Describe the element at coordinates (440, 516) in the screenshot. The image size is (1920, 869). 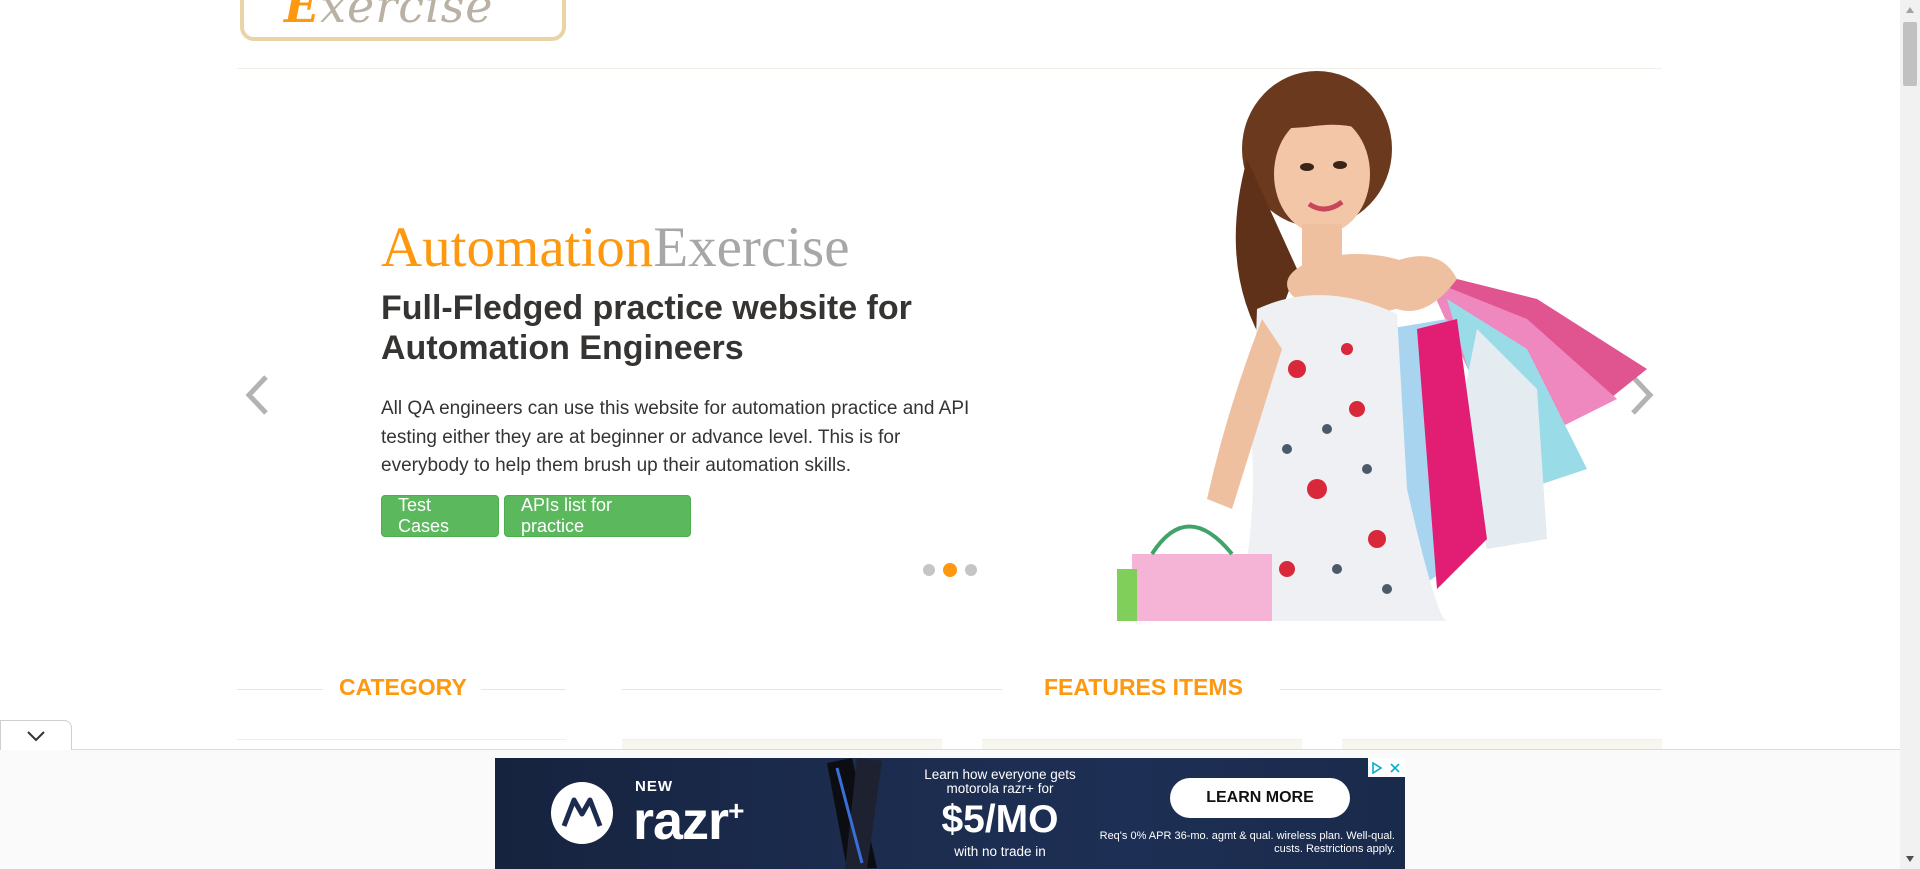
I see `test-cases-button: Test Cases` at that location.